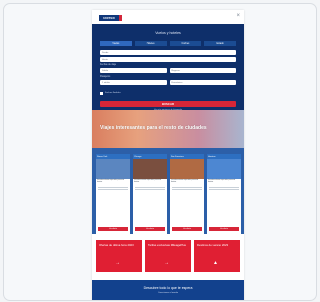  Describe the element at coordinates (167, 293) in the screenshot. I see `footer-subtitle: Conectamos el mundo` at that location.